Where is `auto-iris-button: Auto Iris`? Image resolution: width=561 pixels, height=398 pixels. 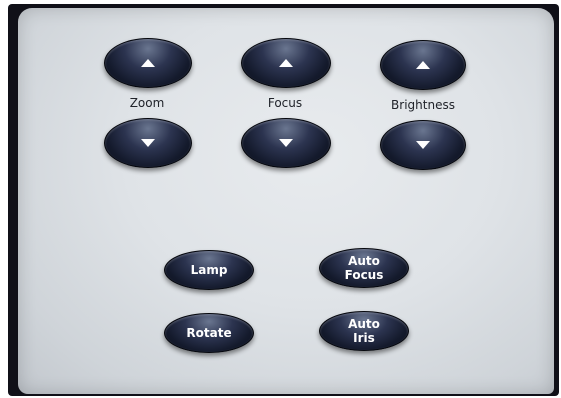
auto-iris-button: Auto Iris is located at coordinates (364, 331).